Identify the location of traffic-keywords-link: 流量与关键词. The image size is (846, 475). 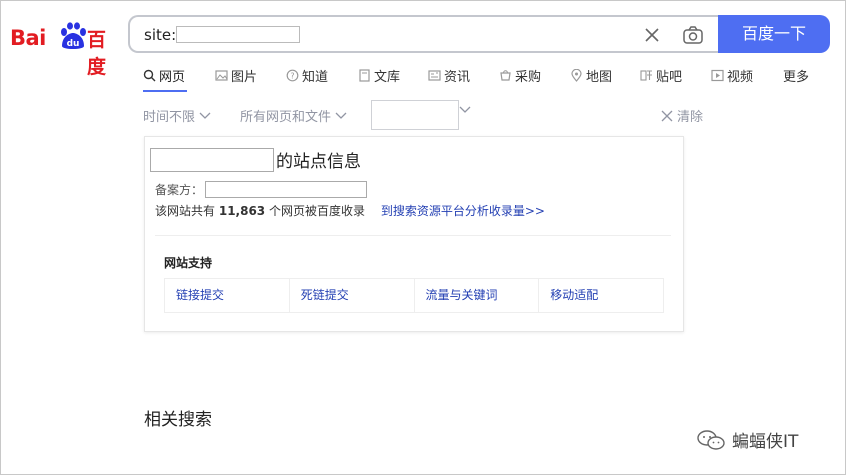
(477, 295).